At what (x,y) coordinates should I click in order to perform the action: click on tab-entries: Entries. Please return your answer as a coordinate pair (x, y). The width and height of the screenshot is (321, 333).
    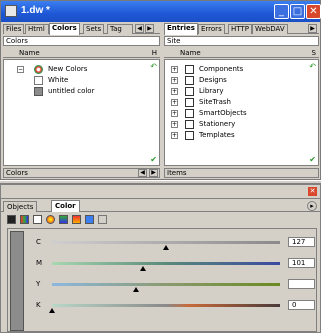
    Looking at the image, I should click on (181, 29).